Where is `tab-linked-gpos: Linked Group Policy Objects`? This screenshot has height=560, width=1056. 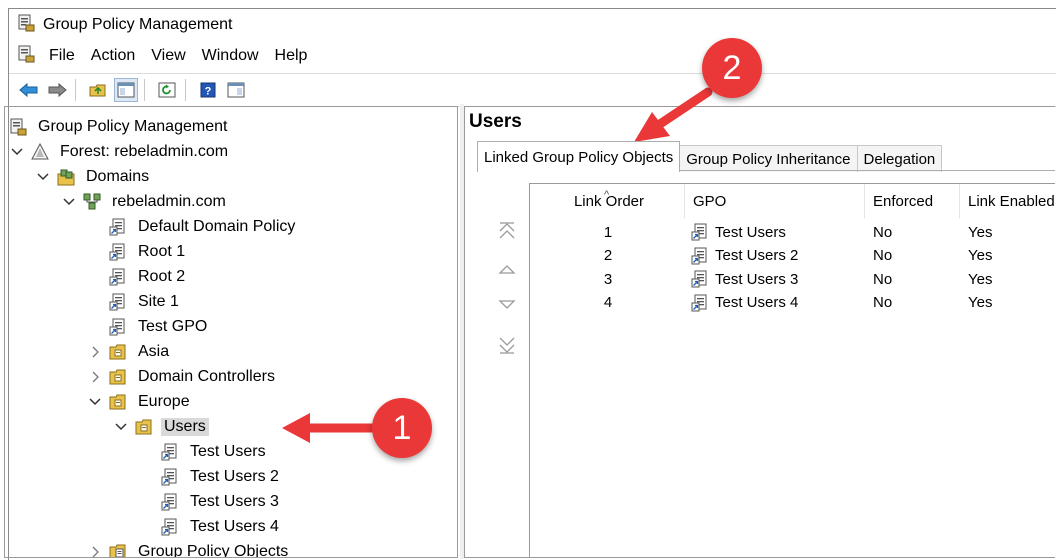
tab-linked-gpos: Linked Group Policy Objects is located at coordinates (579, 156).